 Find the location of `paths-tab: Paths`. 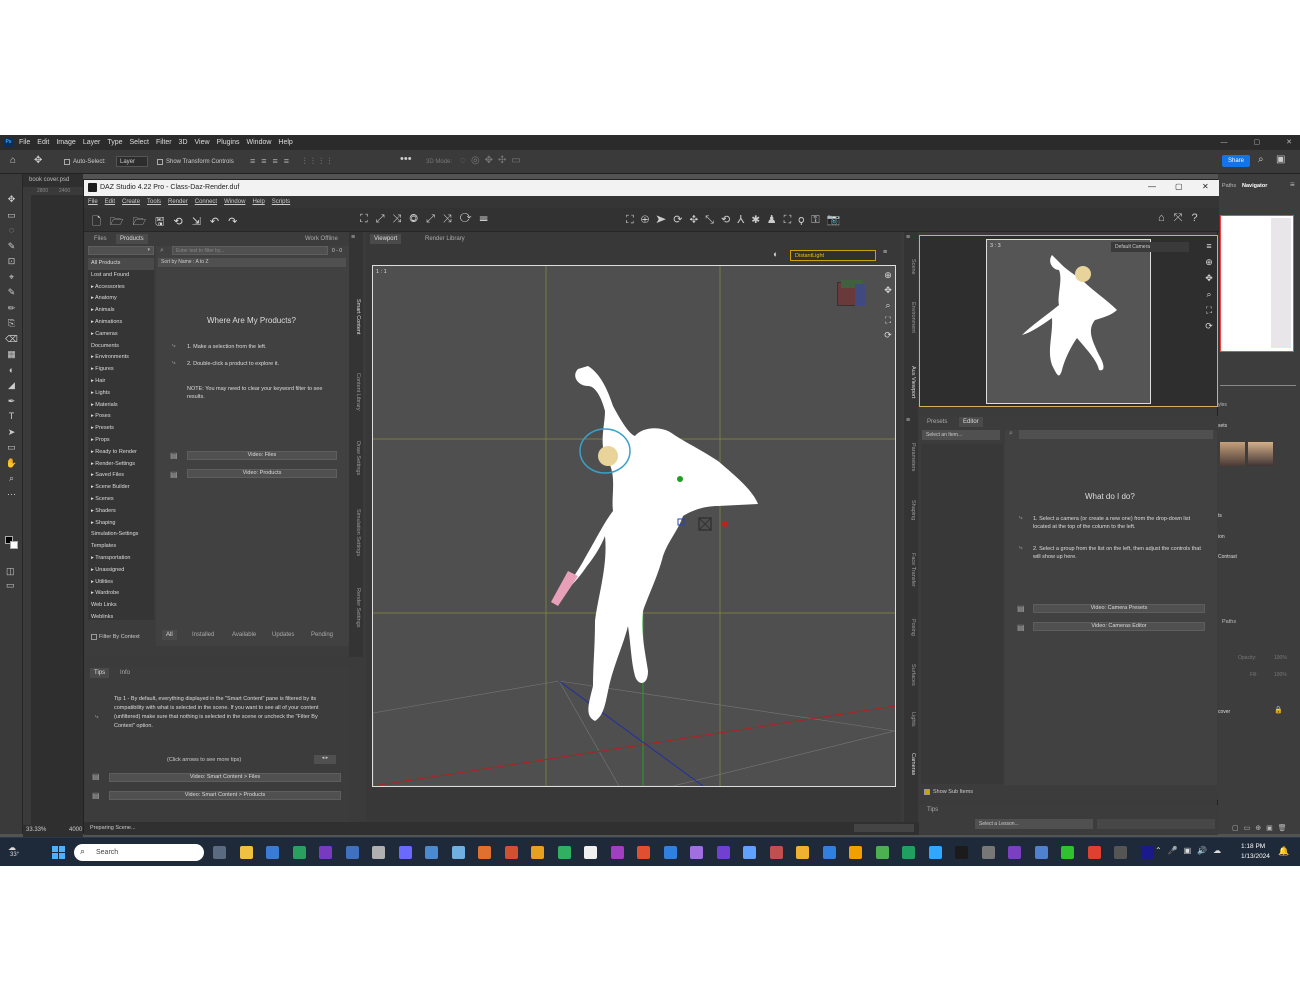

paths-tab: Paths is located at coordinates (1229, 186).